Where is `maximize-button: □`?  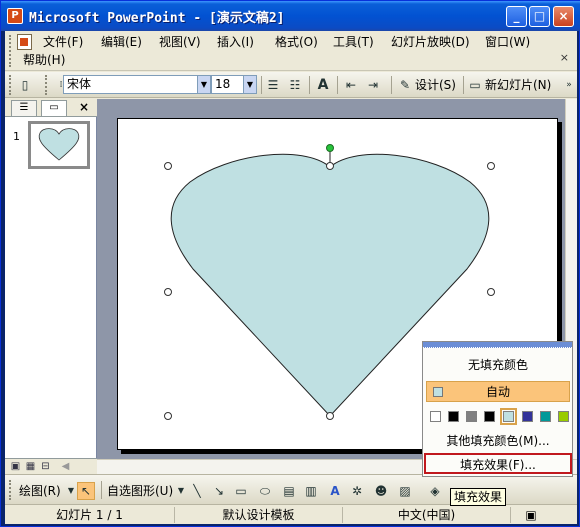 maximize-button: □ is located at coordinates (539, 16).